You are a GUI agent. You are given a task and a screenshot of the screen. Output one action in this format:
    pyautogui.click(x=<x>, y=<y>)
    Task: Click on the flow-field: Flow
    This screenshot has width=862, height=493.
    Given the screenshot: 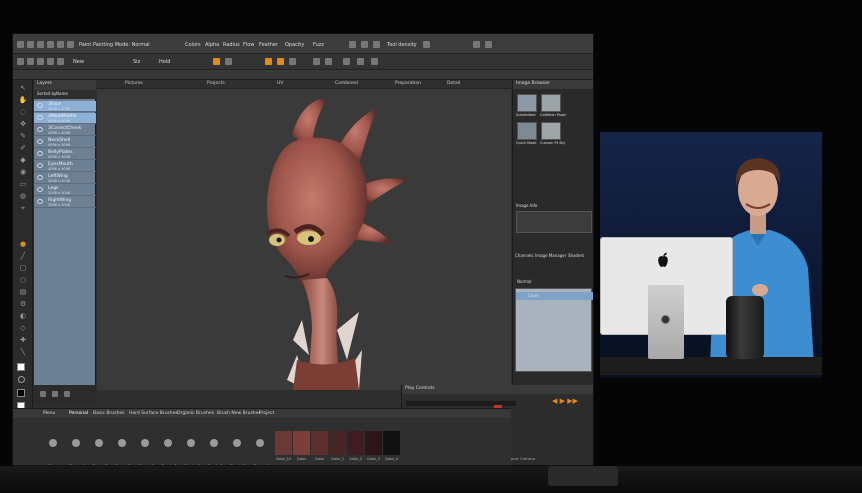 What is the action you would take?
    pyautogui.click(x=248, y=45)
    